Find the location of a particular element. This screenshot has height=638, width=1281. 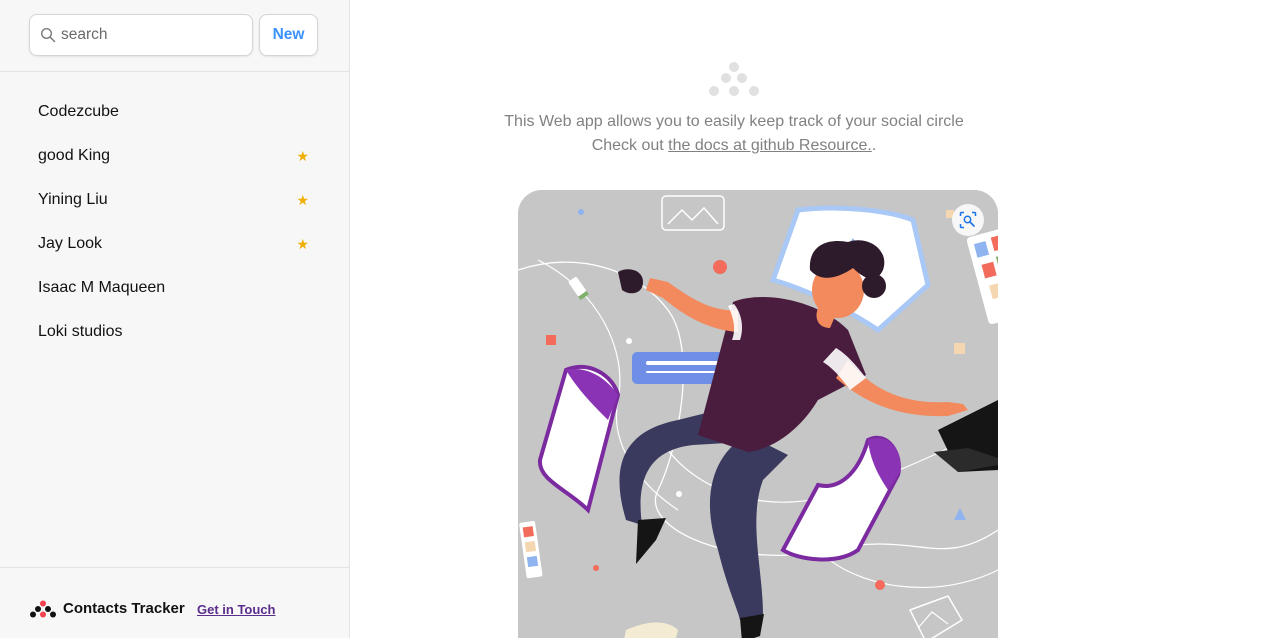

contact-name: good King is located at coordinates (74, 155).